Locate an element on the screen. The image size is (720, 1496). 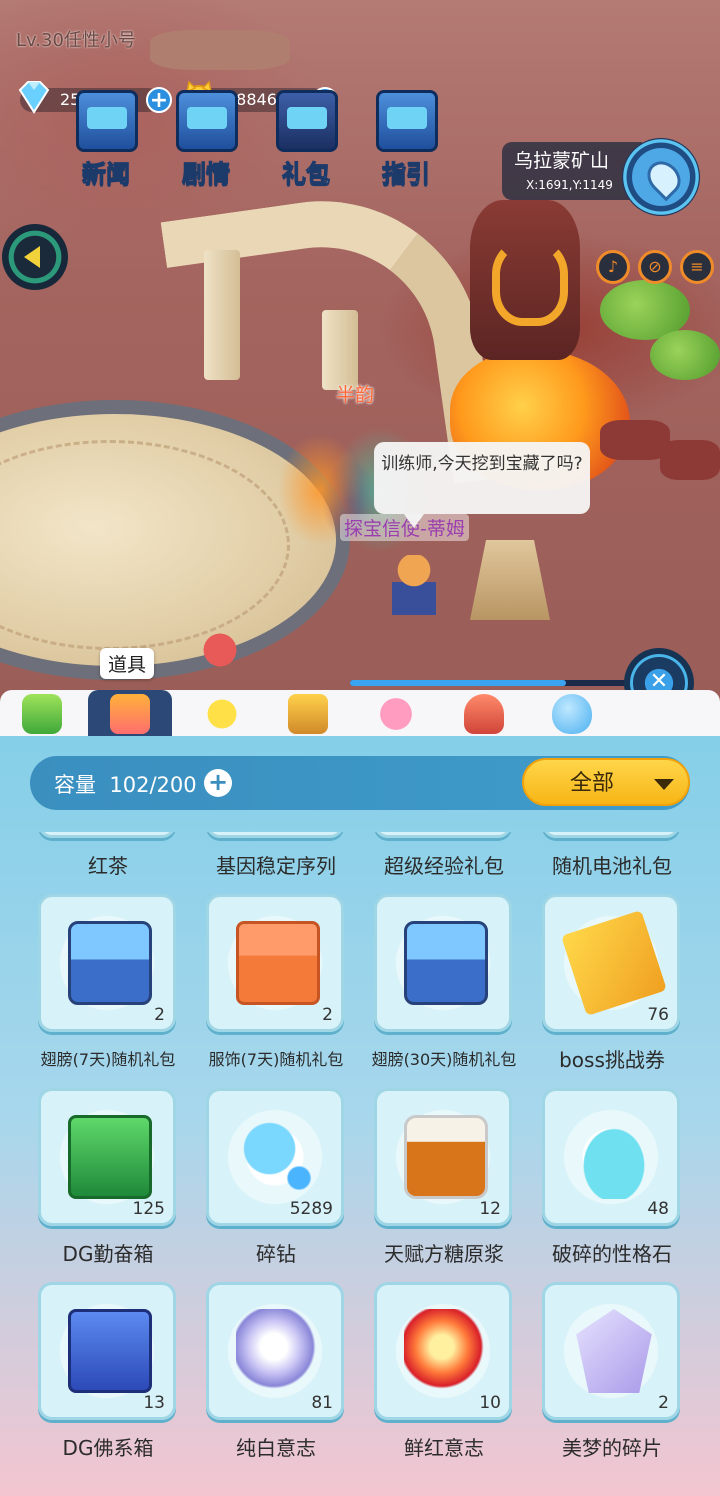
story-label: 剧情 is located at coordinates (206, 174).